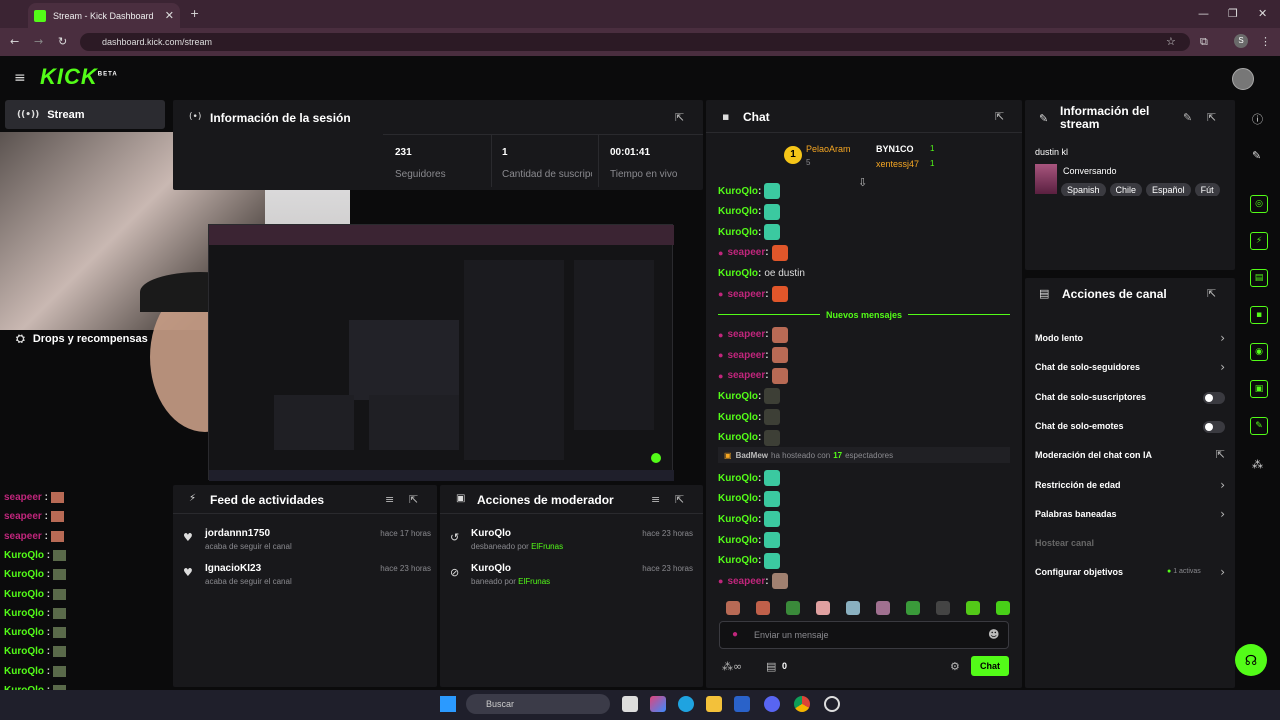  I want to click on chat-icon: ▪, so click(1259, 315).